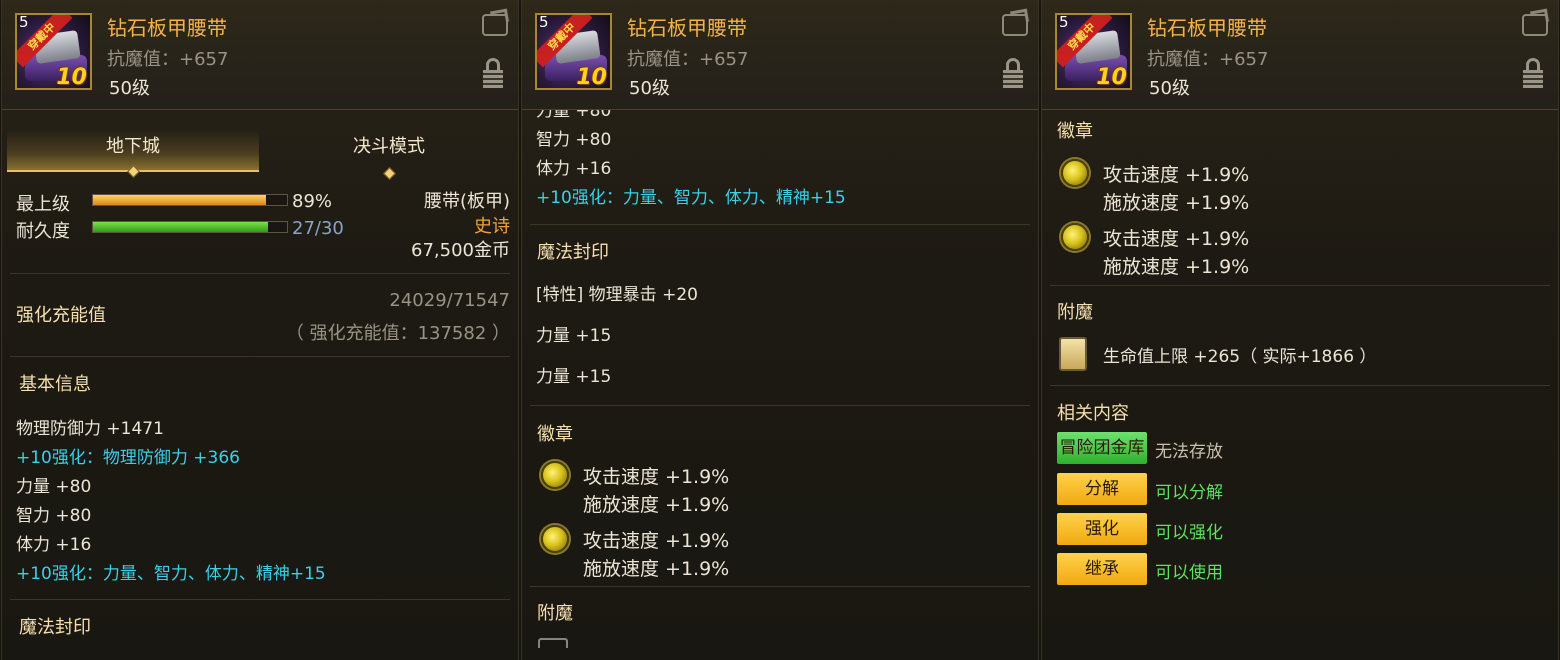  I want to click on basic-line: +10强化：力量、智力、体力、精神+15, so click(171, 574).